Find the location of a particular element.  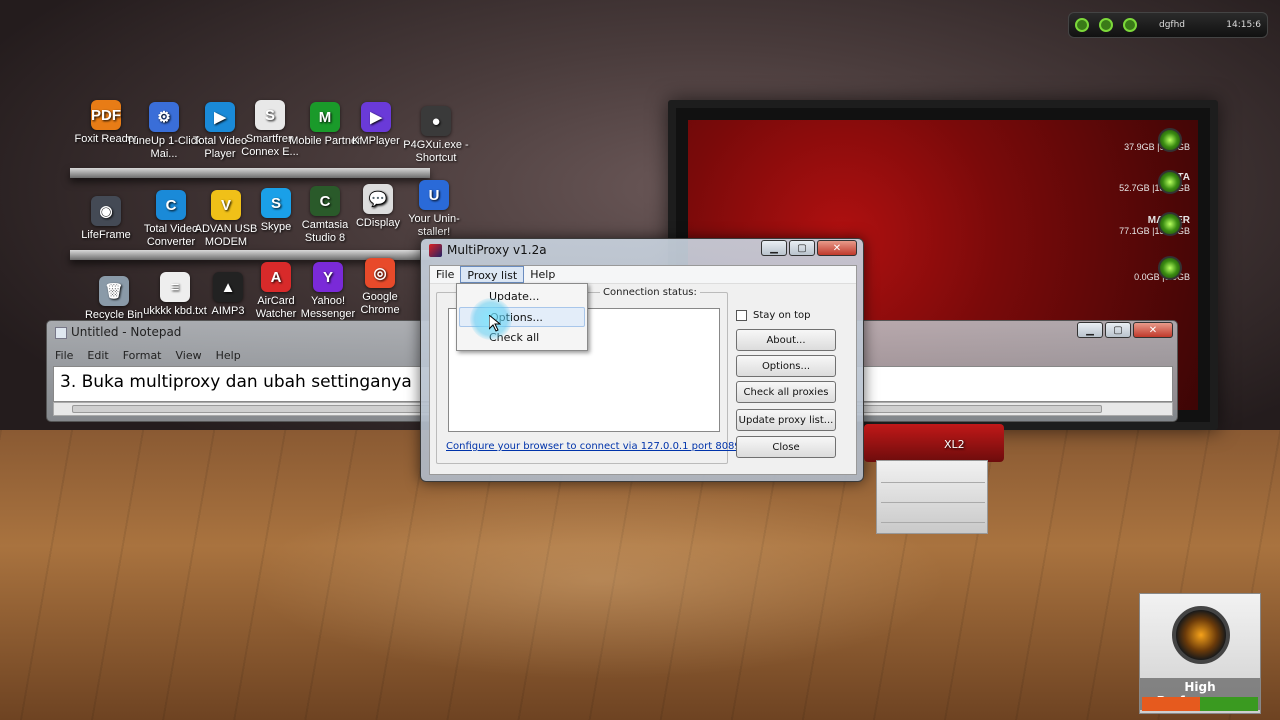

notepad-menubar: File Edit Format View Help is located at coordinates (148, 355).